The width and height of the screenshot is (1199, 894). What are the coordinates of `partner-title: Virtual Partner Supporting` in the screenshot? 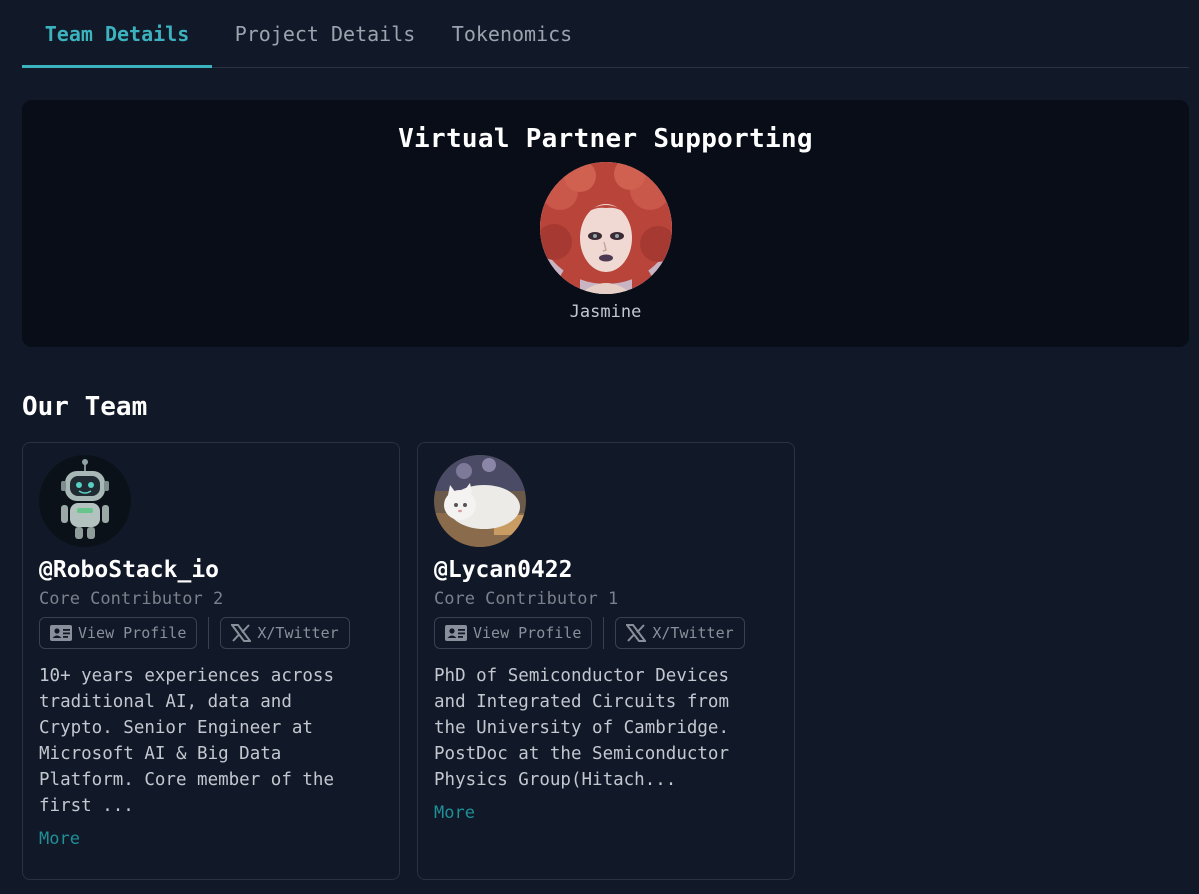 It's located at (605, 139).